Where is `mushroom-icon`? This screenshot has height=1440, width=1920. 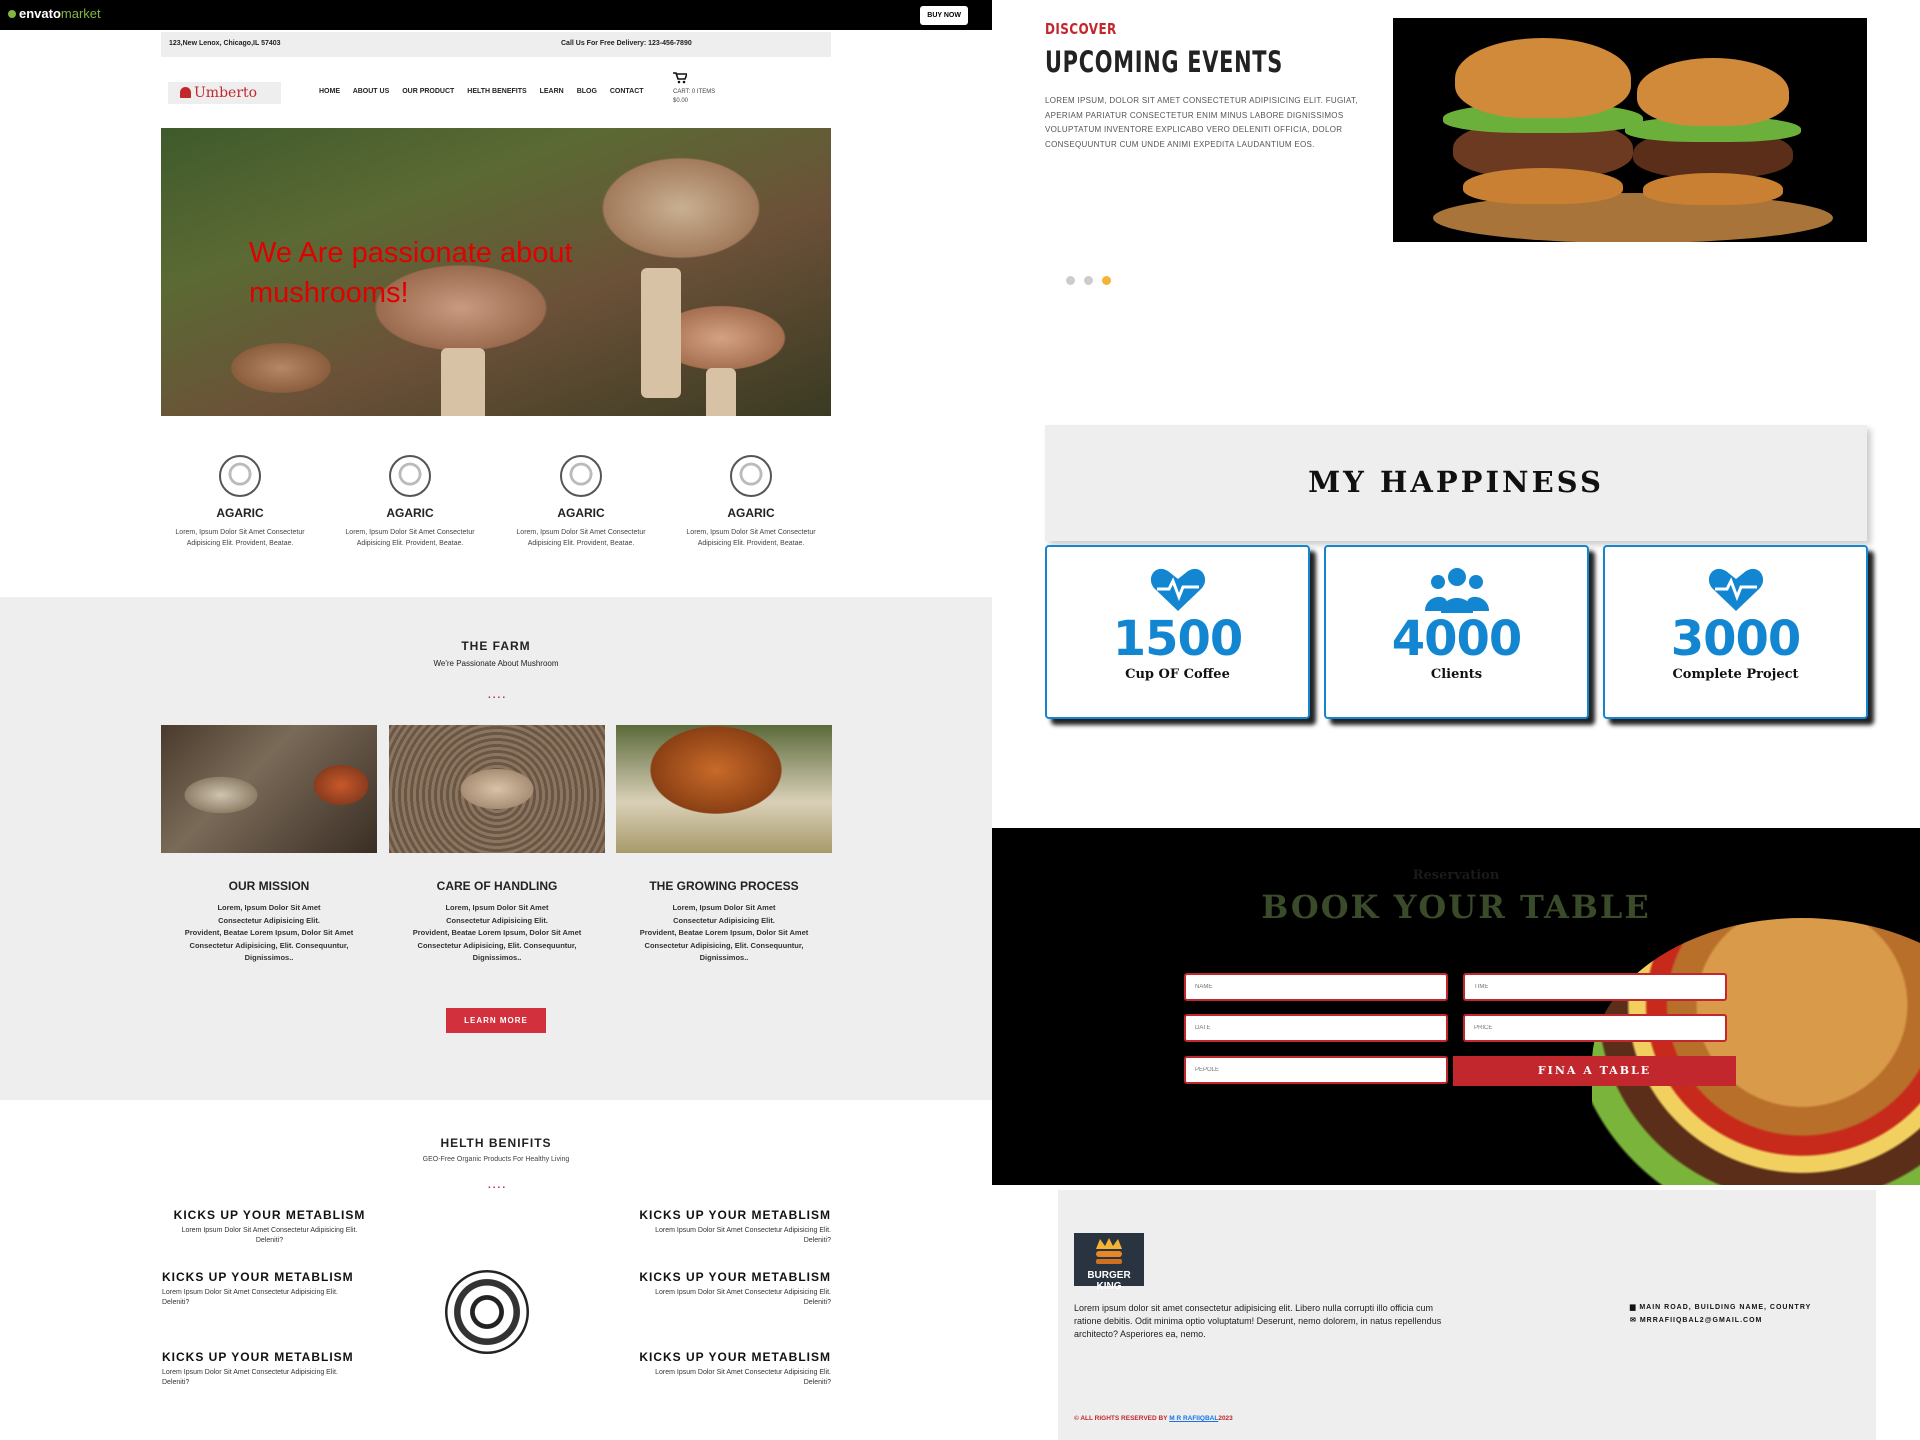 mushroom-icon is located at coordinates (185, 92).